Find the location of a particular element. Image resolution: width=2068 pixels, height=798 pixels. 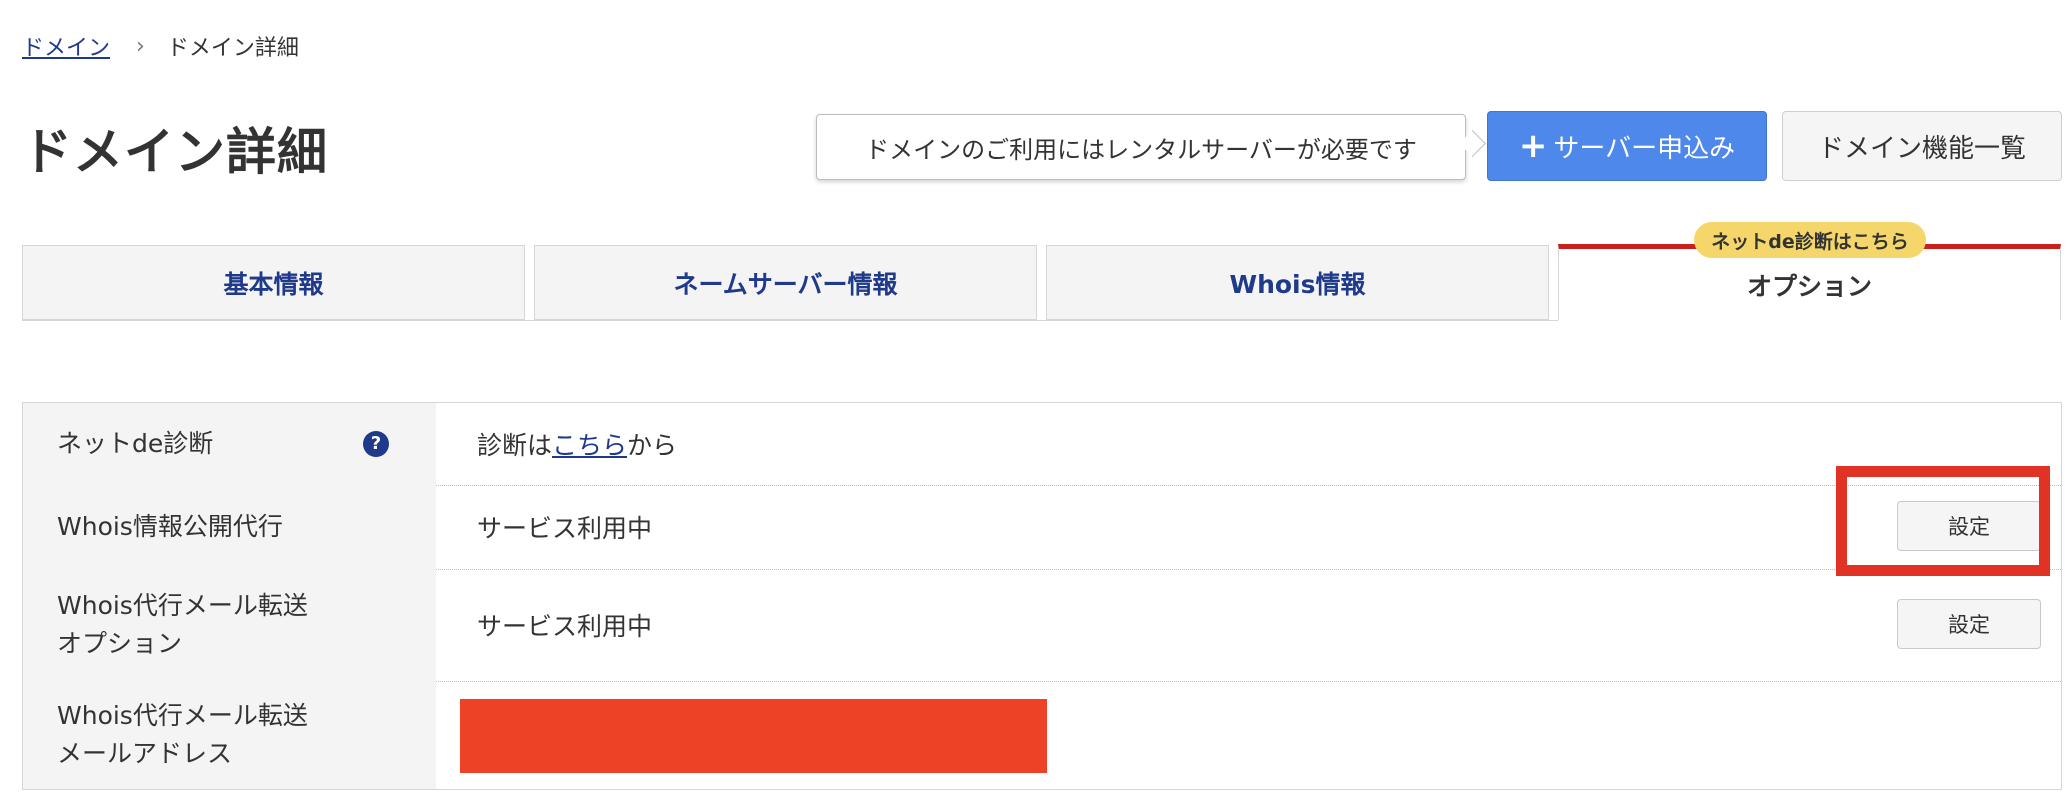

whois-privacy-status: サービス利用中 is located at coordinates (565, 528).